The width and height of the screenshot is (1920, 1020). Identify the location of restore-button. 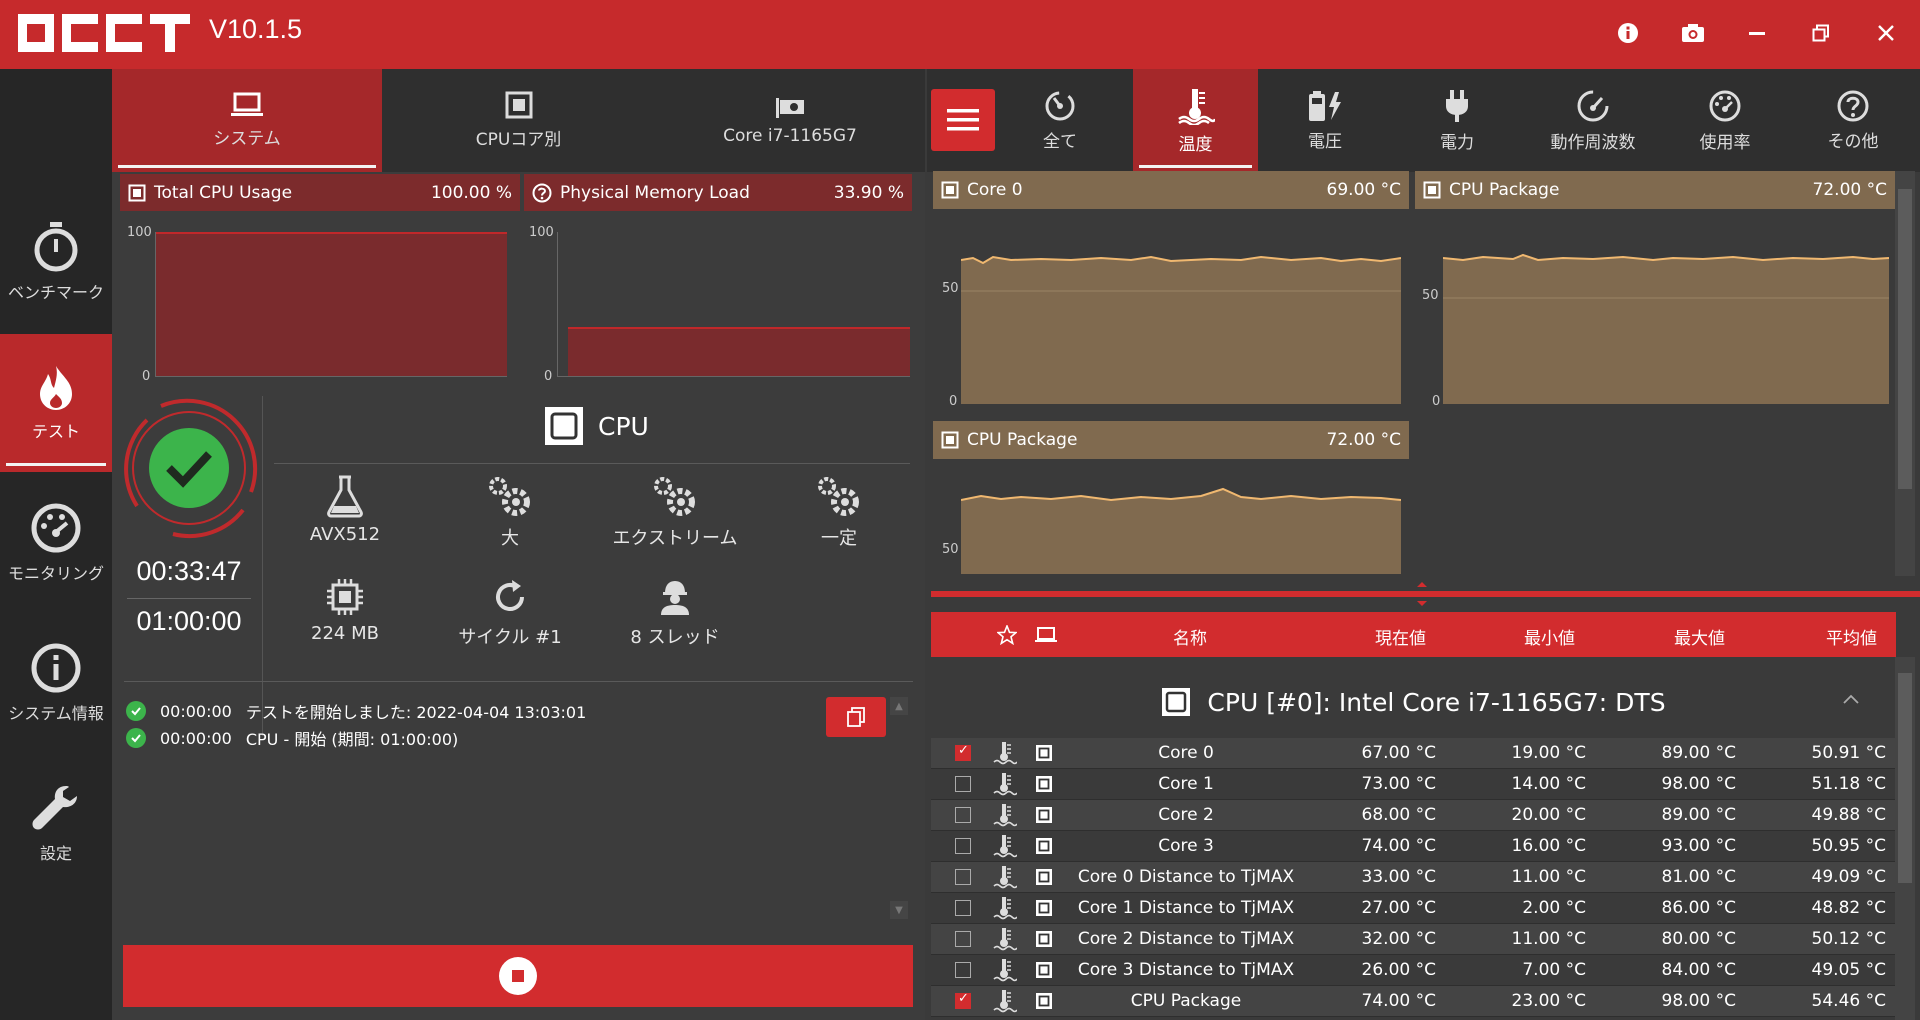
(1821, 33).